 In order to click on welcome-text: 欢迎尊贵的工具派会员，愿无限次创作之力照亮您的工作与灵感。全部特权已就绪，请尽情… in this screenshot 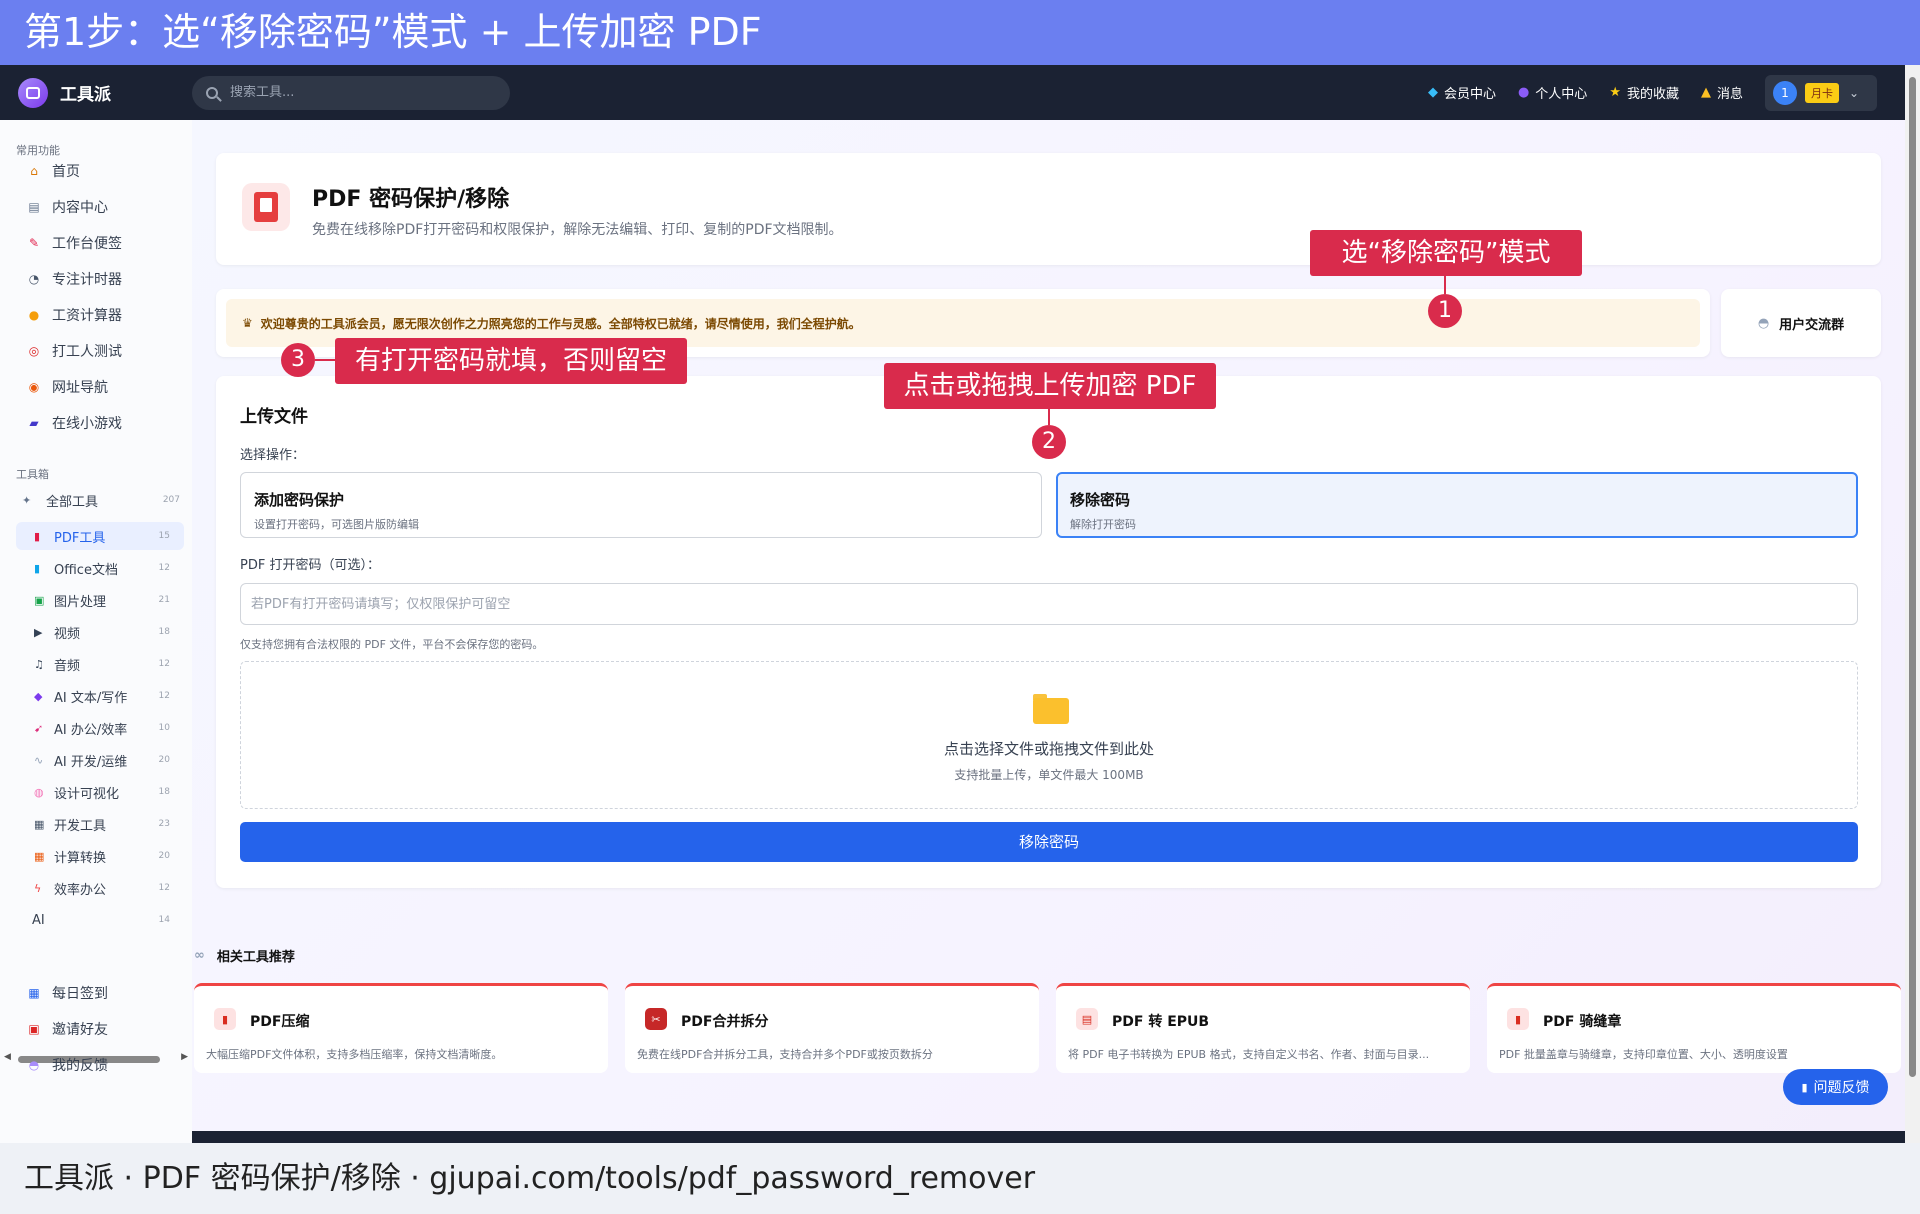, I will do `click(560, 323)`.